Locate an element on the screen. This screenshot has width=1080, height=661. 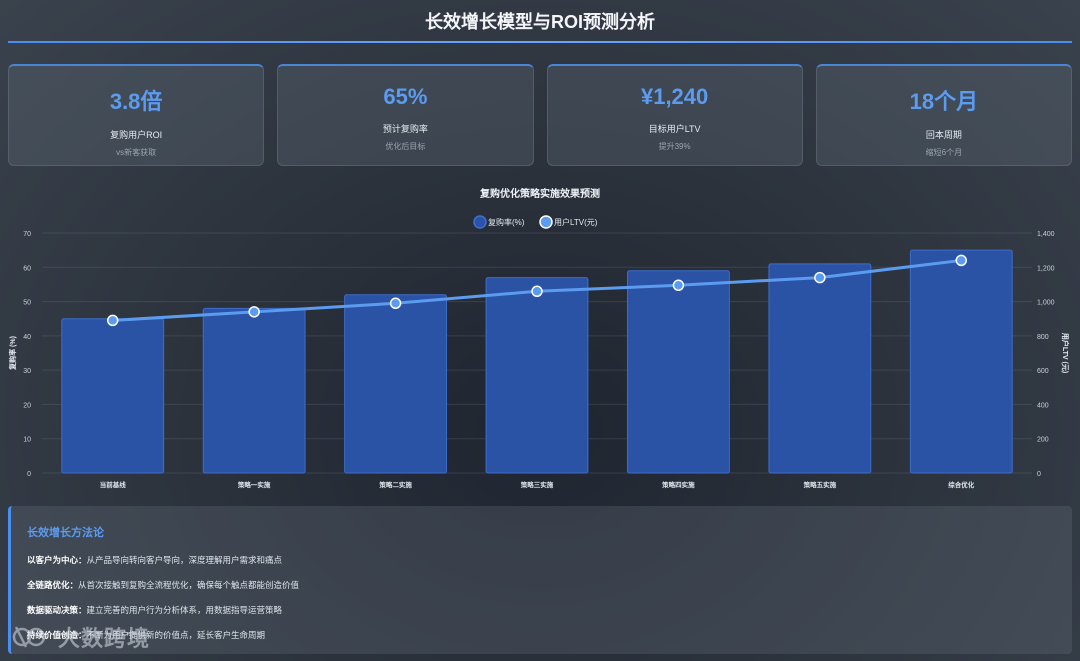
methodology-item: 以客户为中心：从产品导向转向客户导向，深度理解用户需求和痛点 is located at coordinates (549, 560).